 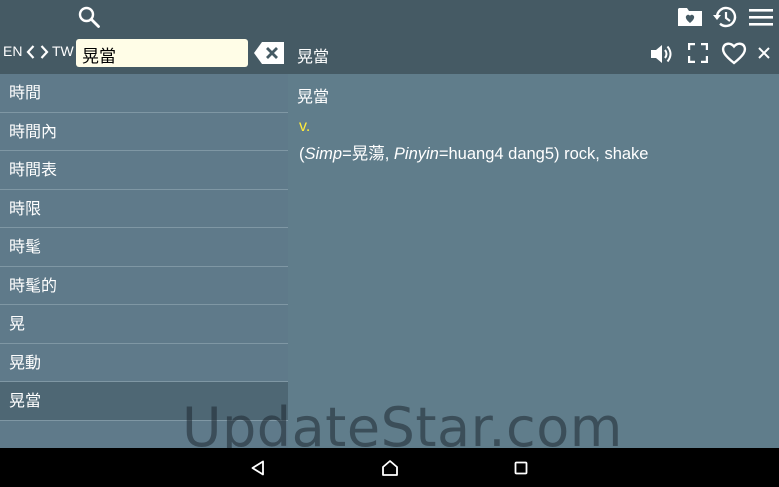 I want to click on entry-title: 晃當, so click(x=313, y=56).